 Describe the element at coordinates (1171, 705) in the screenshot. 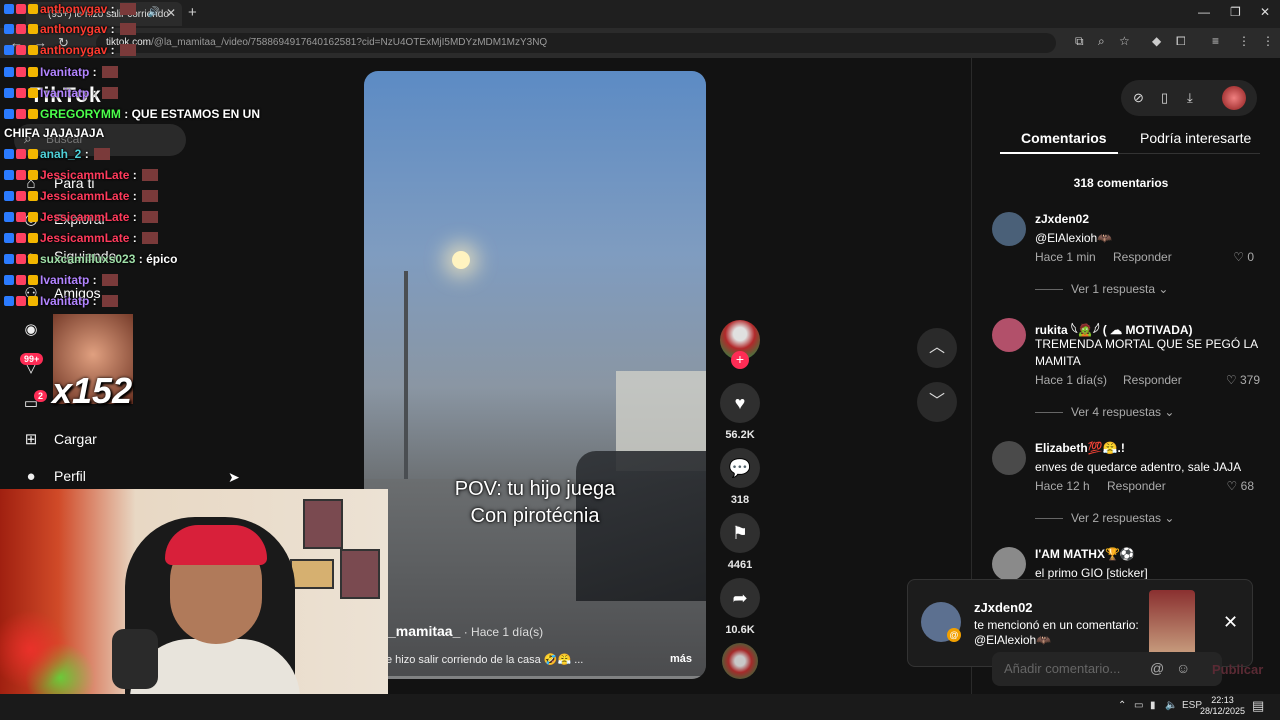

I see `volume-icon: 🔈` at that location.